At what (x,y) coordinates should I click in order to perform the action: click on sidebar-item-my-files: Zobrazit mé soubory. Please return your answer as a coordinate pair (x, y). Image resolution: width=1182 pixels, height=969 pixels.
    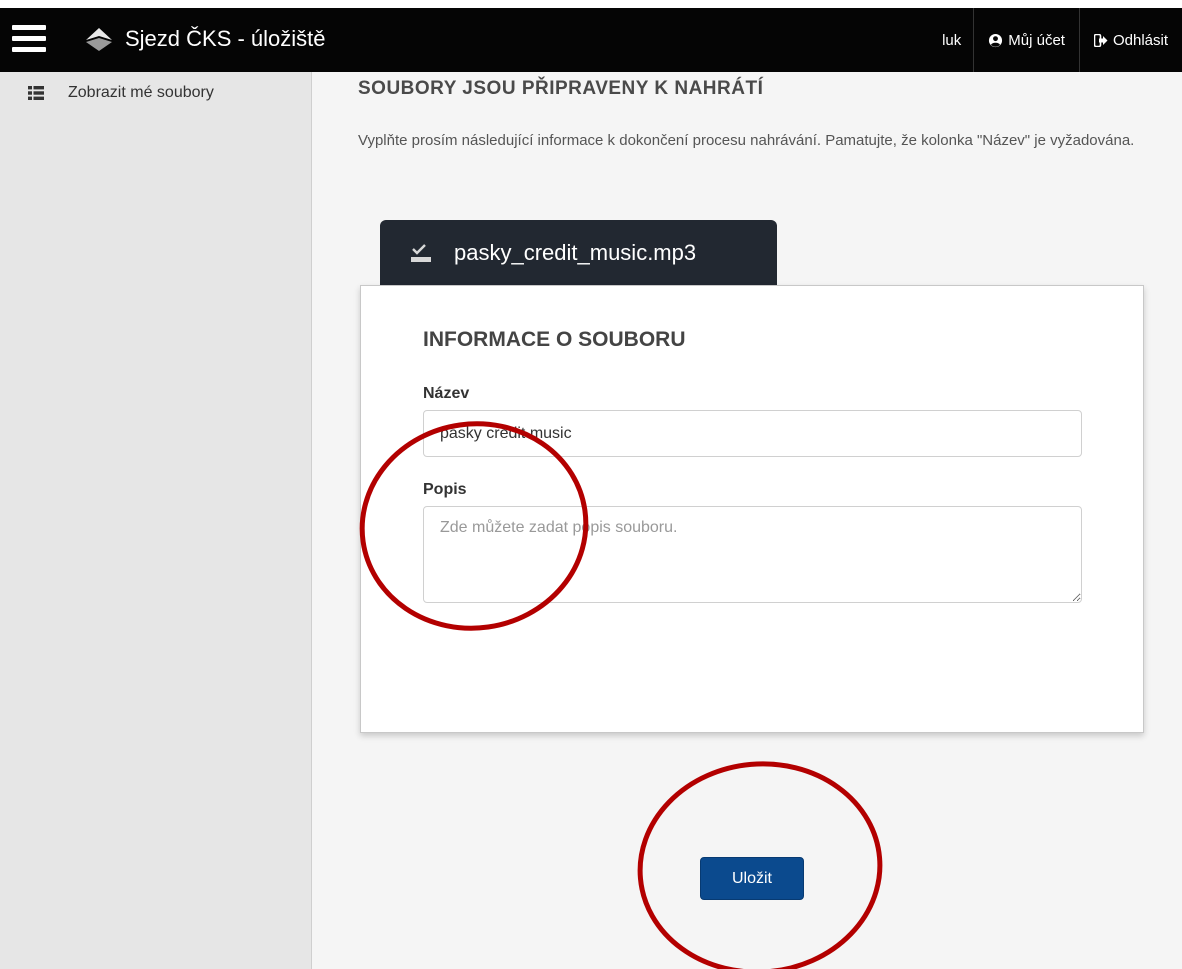
    Looking at the image, I should click on (155, 87).